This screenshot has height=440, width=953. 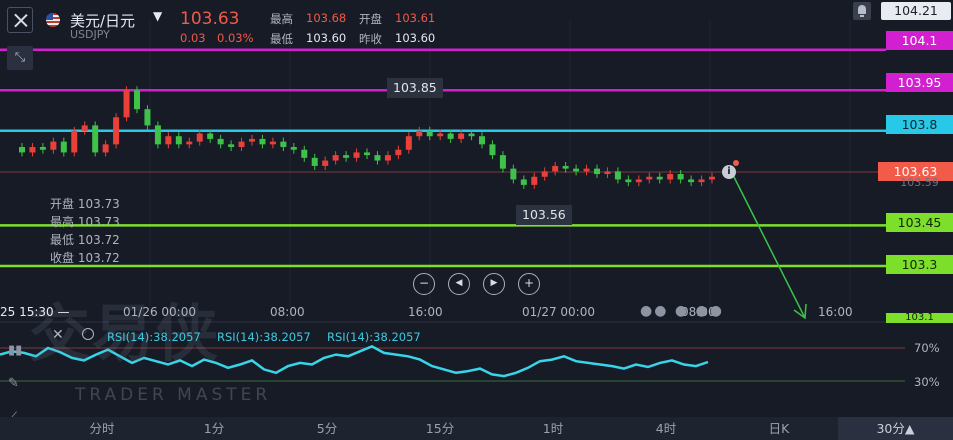 What do you see at coordinates (476, 428) in the screenshot?
I see `timeframe-tabs: 分时 1分 5分 15分 1时 4时 日K 30分▲` at bounding box center [476, 428].